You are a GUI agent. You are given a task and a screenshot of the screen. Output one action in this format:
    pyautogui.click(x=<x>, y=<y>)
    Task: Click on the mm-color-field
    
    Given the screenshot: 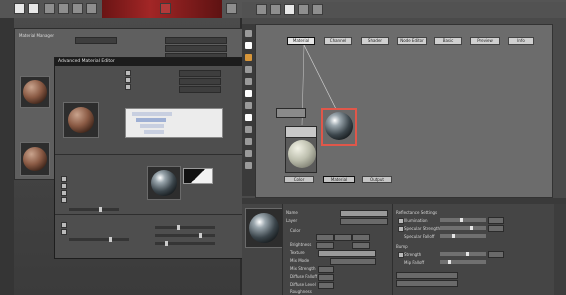 What is the action you would take?
    pyautogui.click(x=196, y=48)
    